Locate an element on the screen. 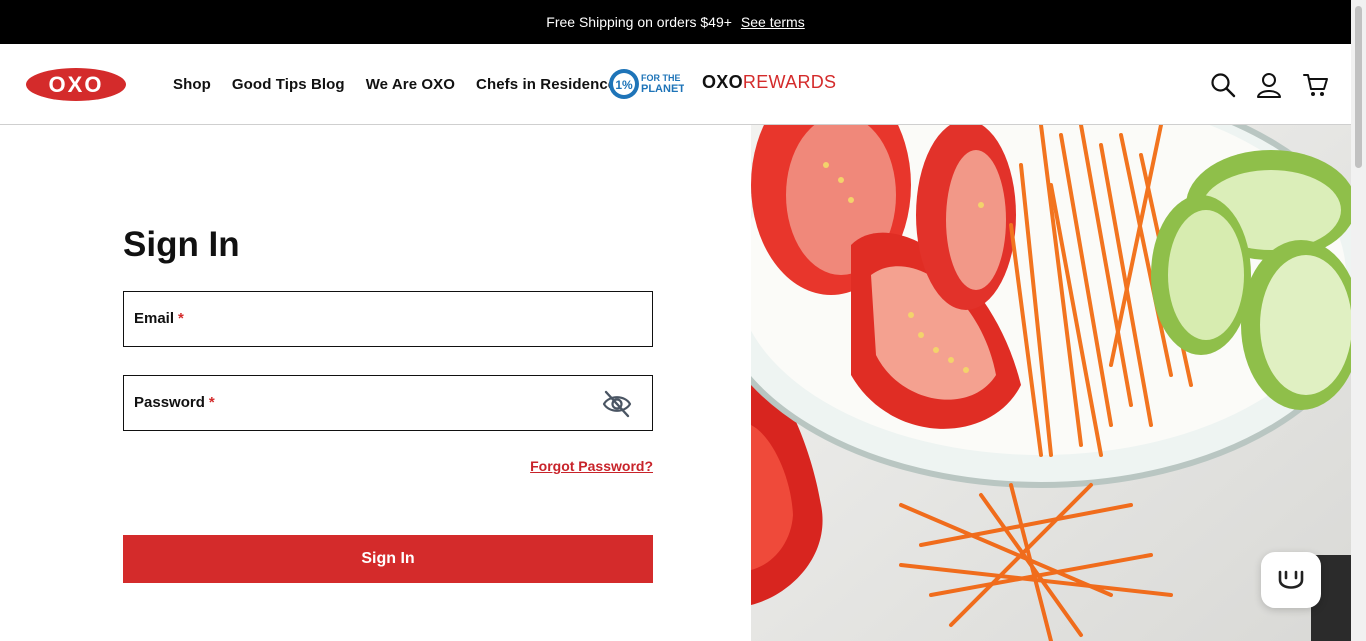 Image resolution: width=1366 pixels, height=641 pixels. one-percent-planet-badge: 1% FOR THE PLANET is located at coordinates (646, 84).